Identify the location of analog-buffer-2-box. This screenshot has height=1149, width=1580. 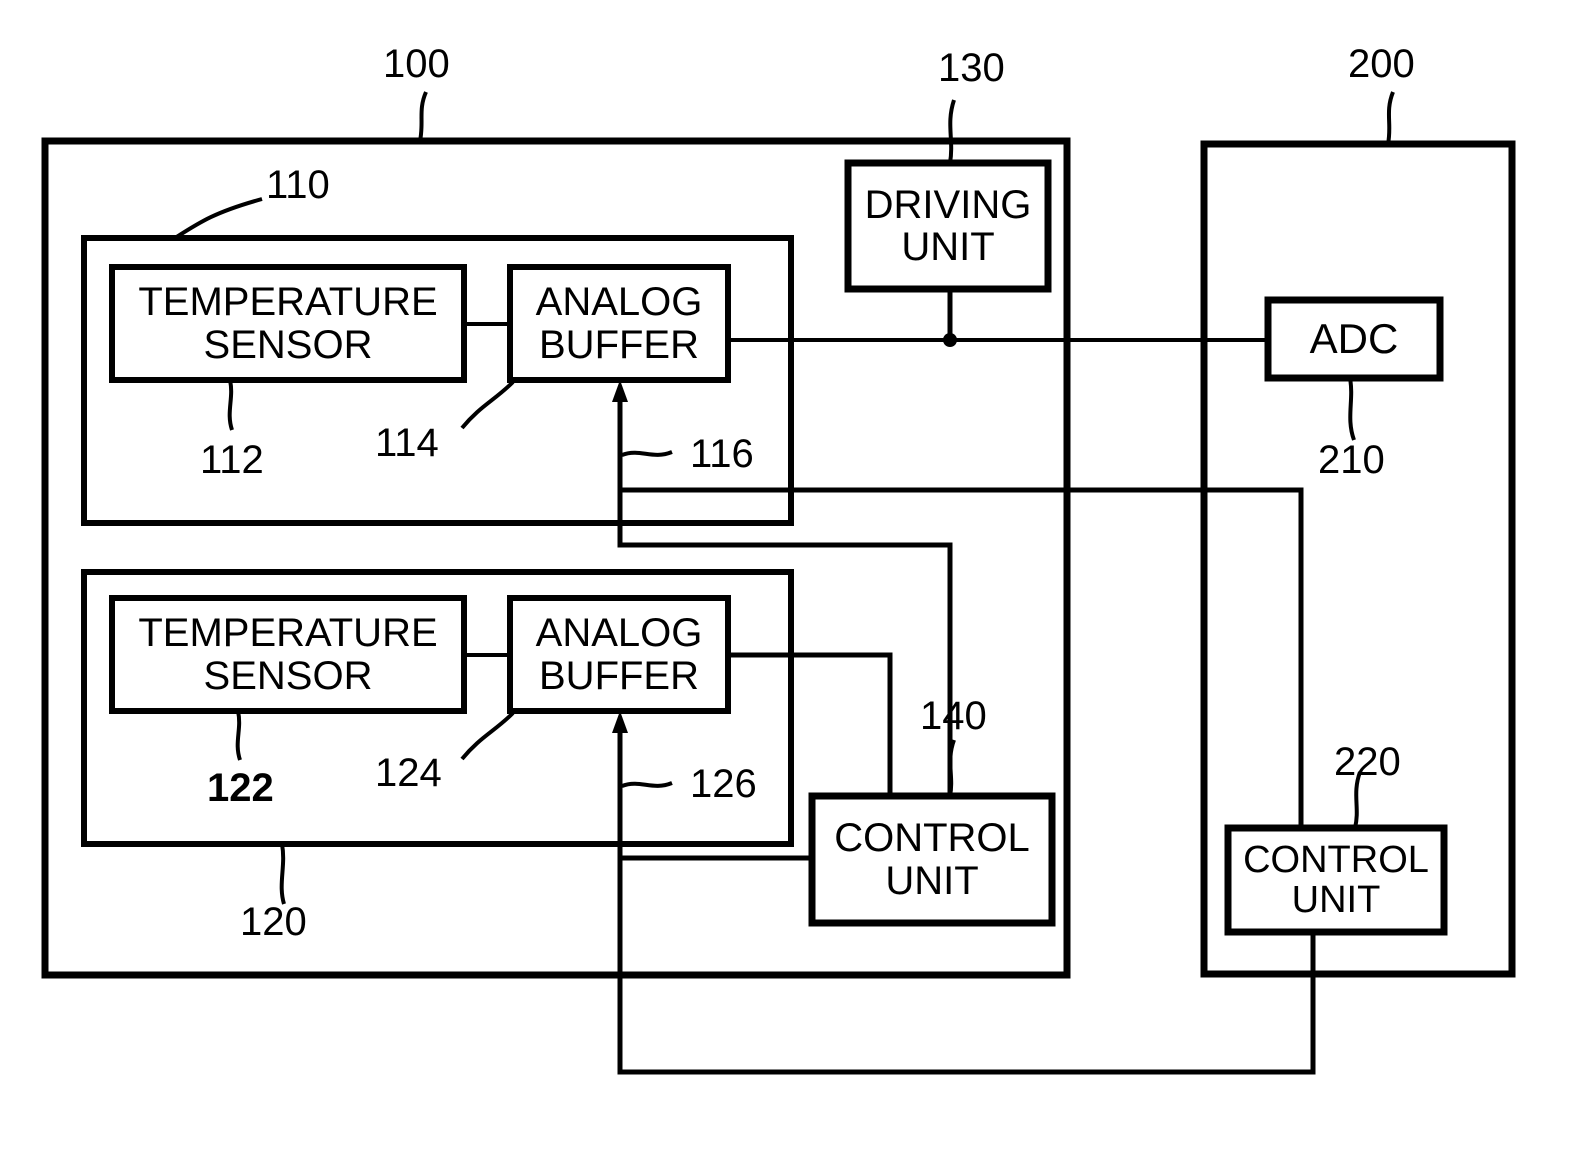
(619, 654).